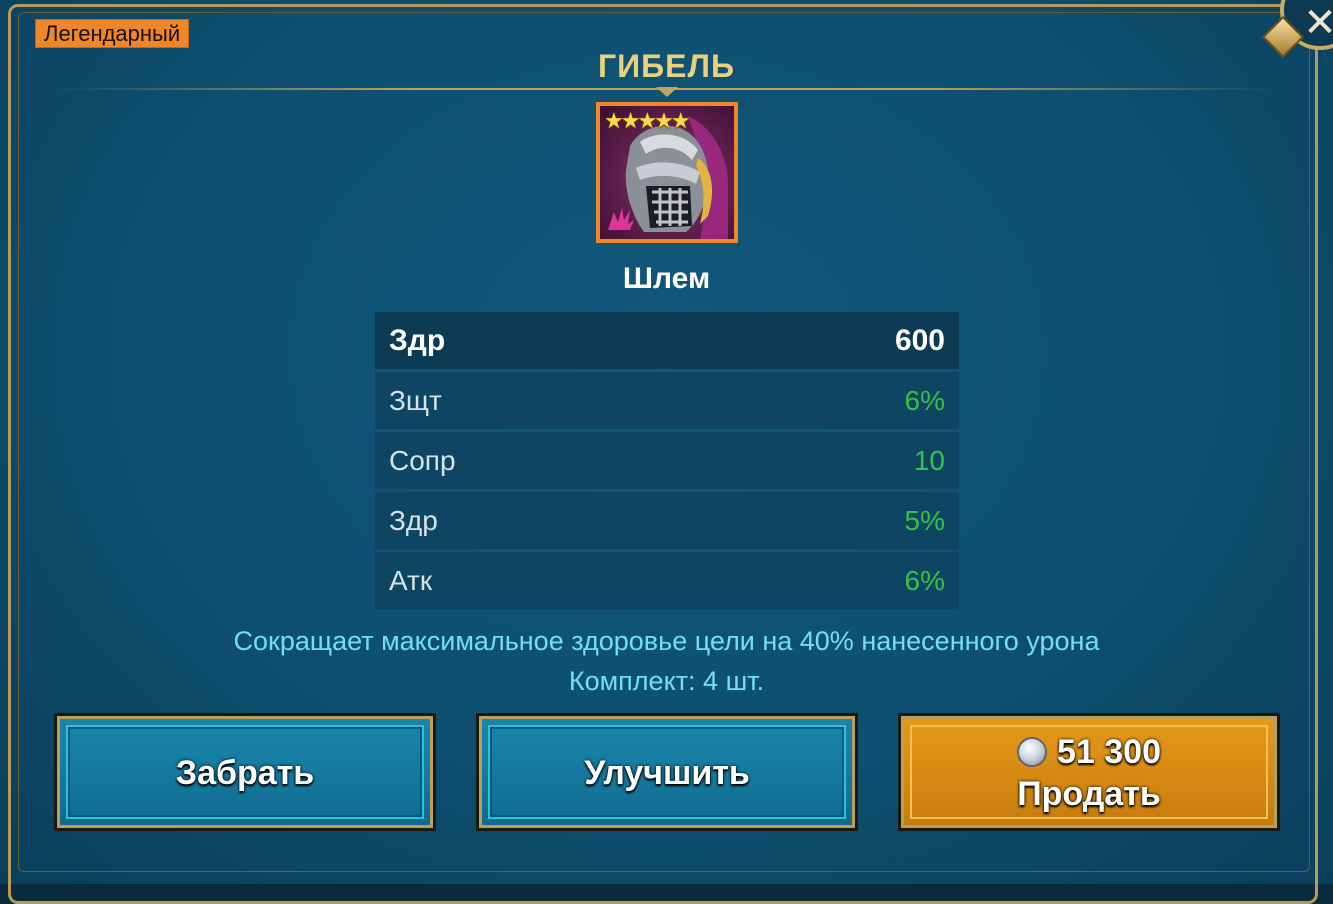 This screenshot has height=904, width=1333. Describe the element at coordinates (621, 219) in the screenshot. I see `destroy-set-icon` at that location.